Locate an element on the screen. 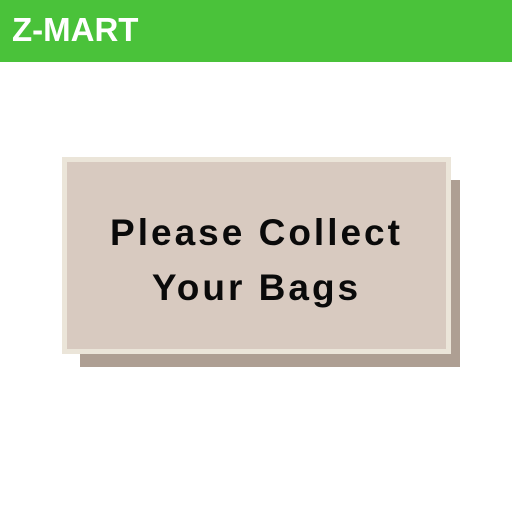 The width and height of the screenshot is (512, 512). message-line-2: Your Bags is located at coordinates (256, 287).